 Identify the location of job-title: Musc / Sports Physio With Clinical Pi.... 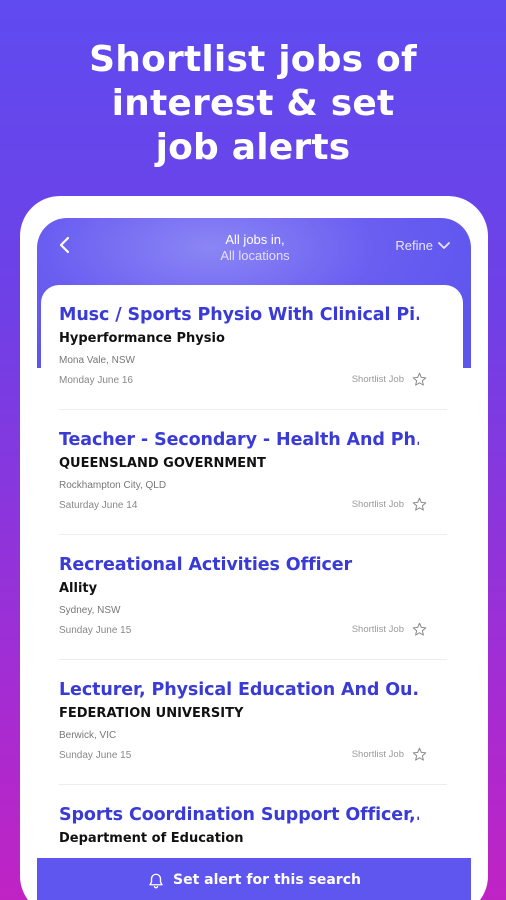
(239, 315).